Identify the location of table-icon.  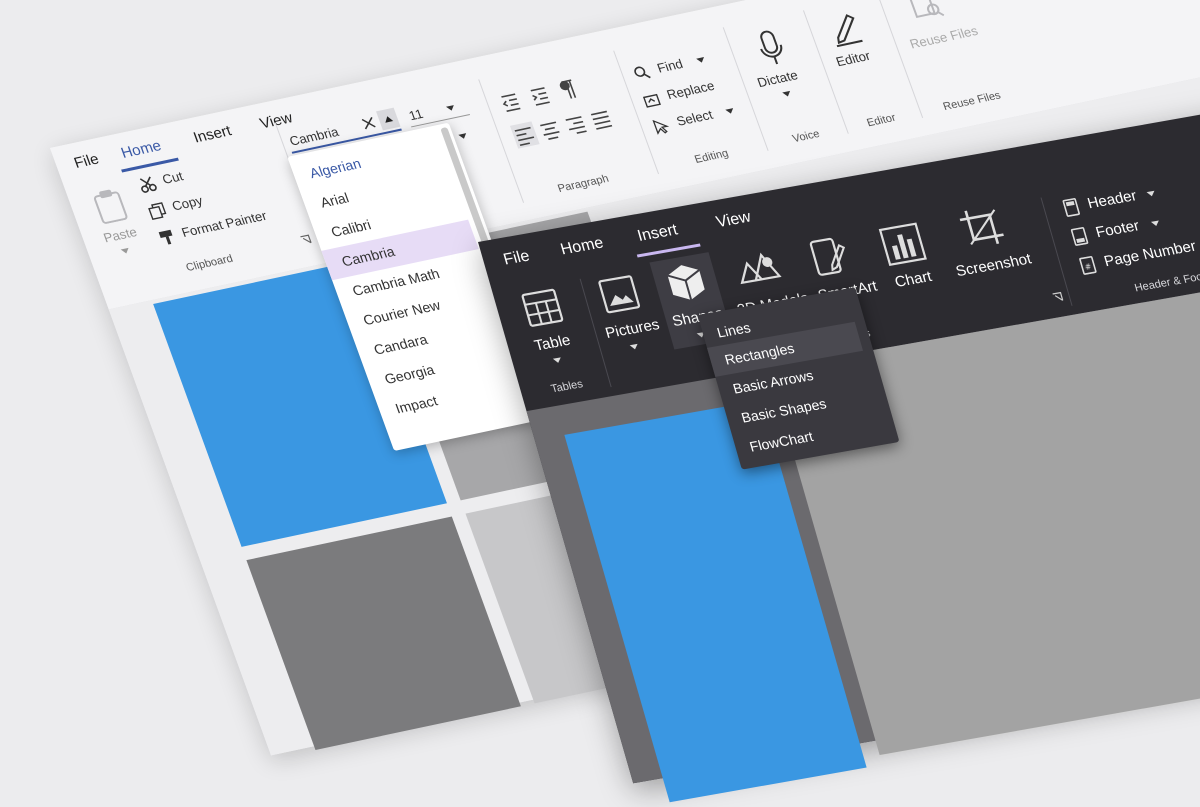
(542, 307).